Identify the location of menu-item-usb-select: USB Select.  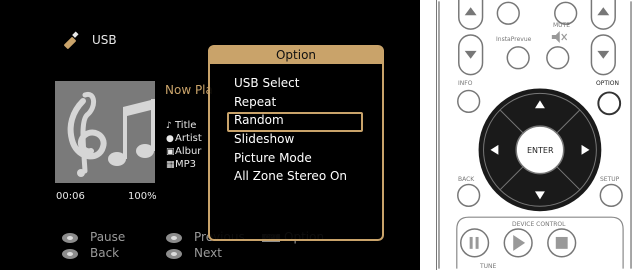
(266, 83).